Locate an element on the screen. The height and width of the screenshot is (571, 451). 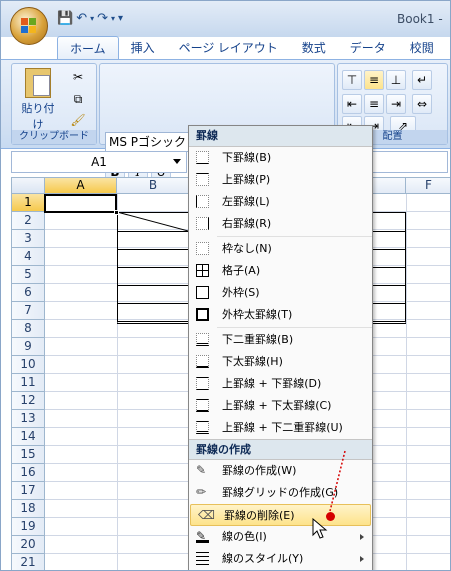
redo-icon: ↷ is located at coordinates (102, 18).